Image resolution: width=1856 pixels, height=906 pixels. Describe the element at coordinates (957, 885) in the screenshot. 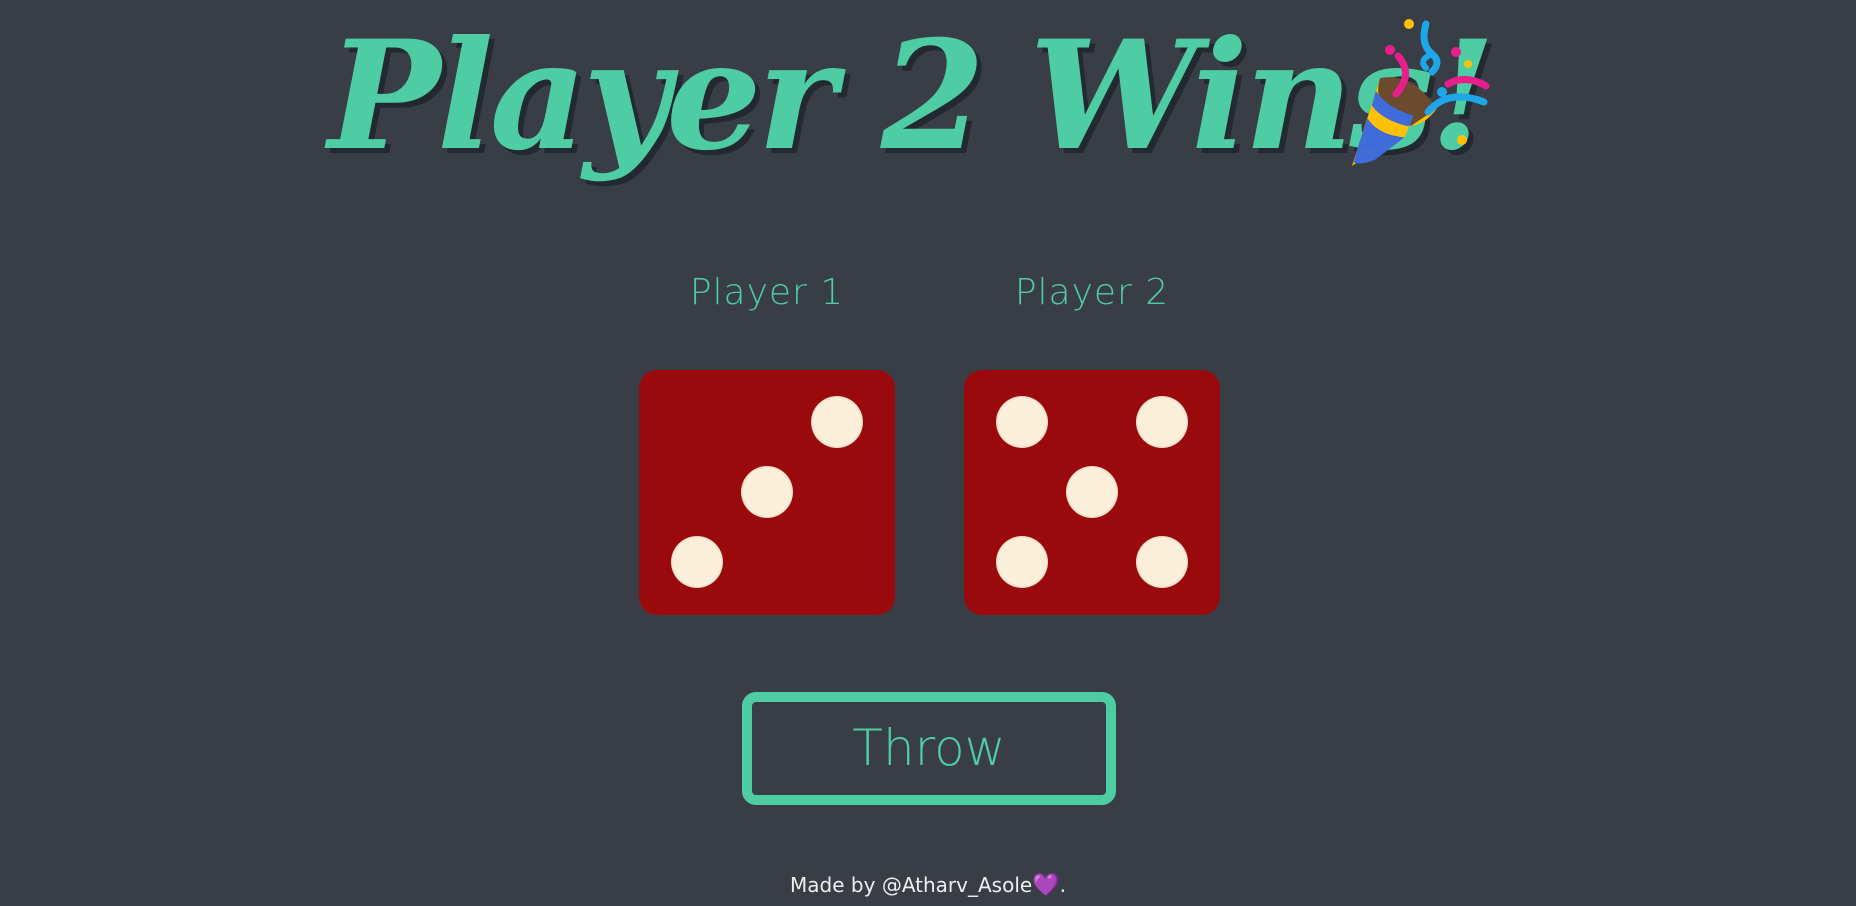

I see `footer-author: @Atharv_Asole` at that location.